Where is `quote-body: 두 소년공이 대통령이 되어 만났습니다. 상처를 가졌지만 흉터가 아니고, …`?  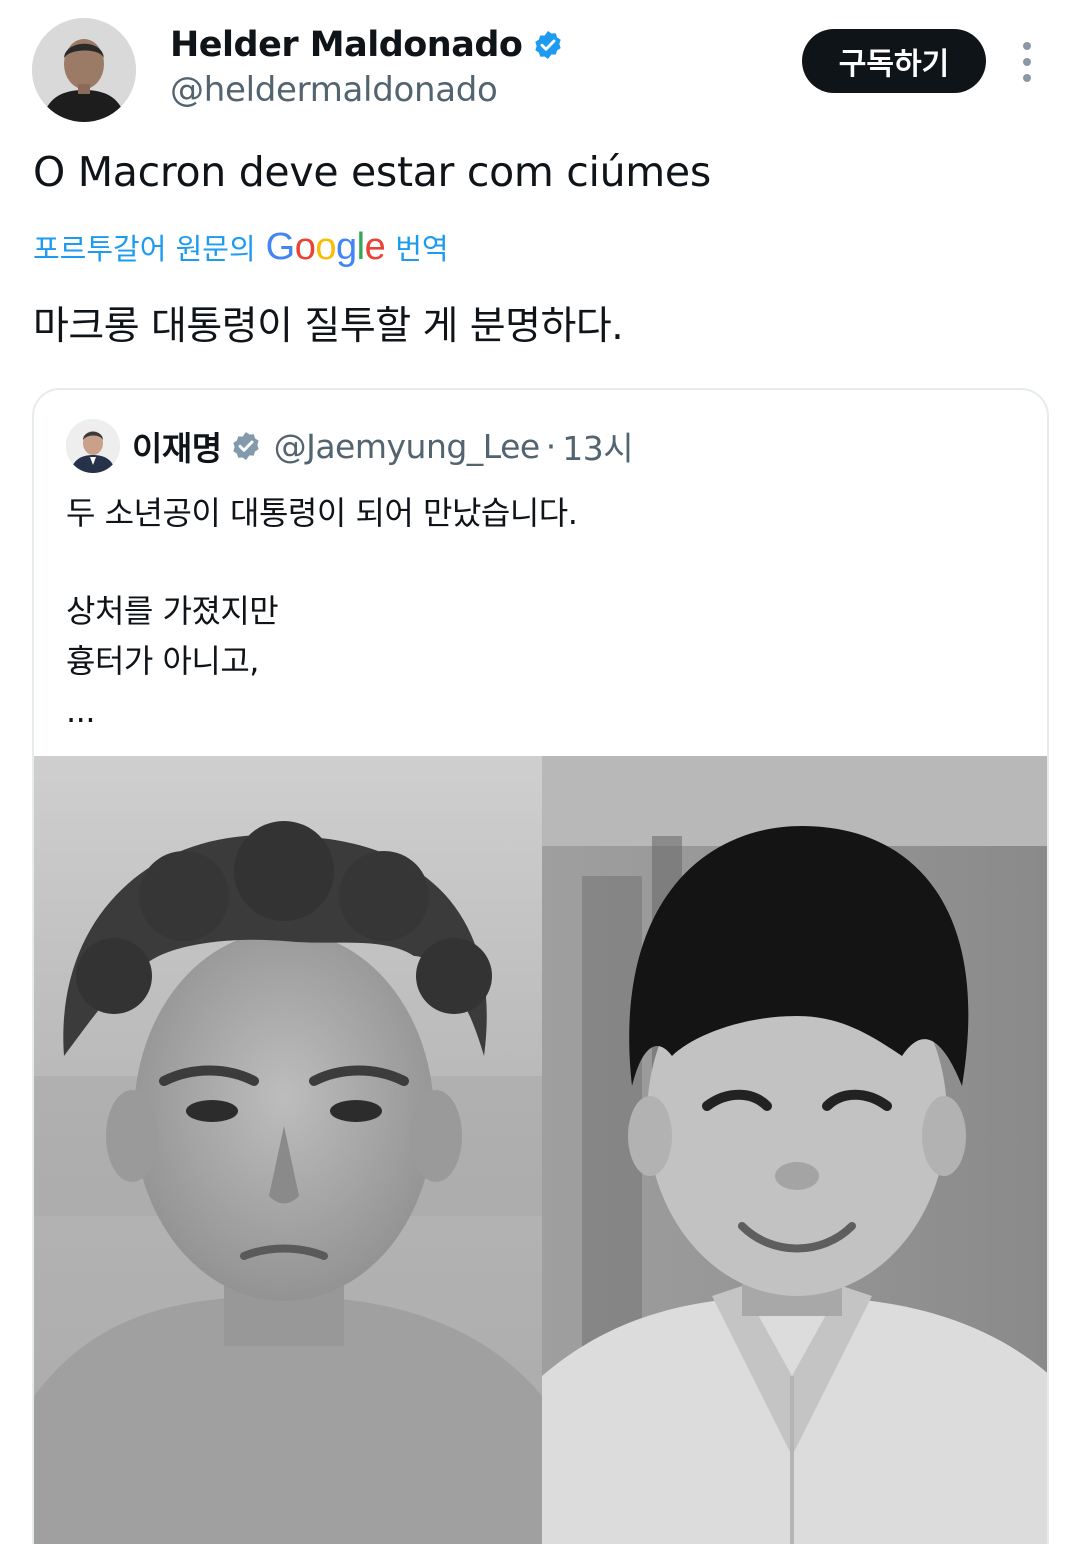
quote-body: 두 소년공이 대통령이 되어 만났습니다. 상처를 가졌지만 흉터가 아니고, … is located at coordinates (322, 612).